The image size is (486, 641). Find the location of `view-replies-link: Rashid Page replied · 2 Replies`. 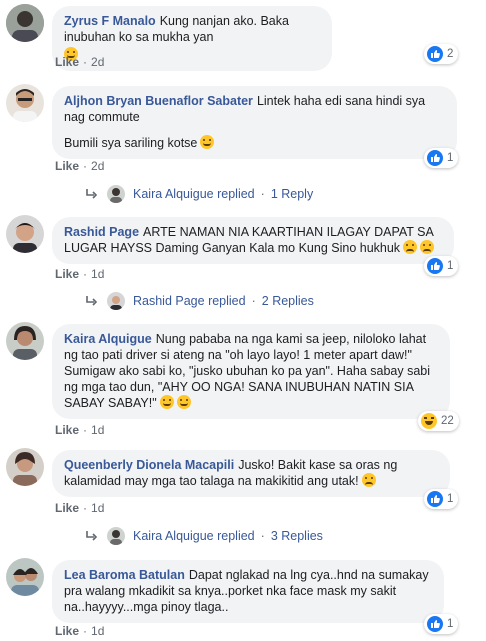

view-replies-link: Rashid Page replied · 2 Replies is located at coordinates (199, 301).